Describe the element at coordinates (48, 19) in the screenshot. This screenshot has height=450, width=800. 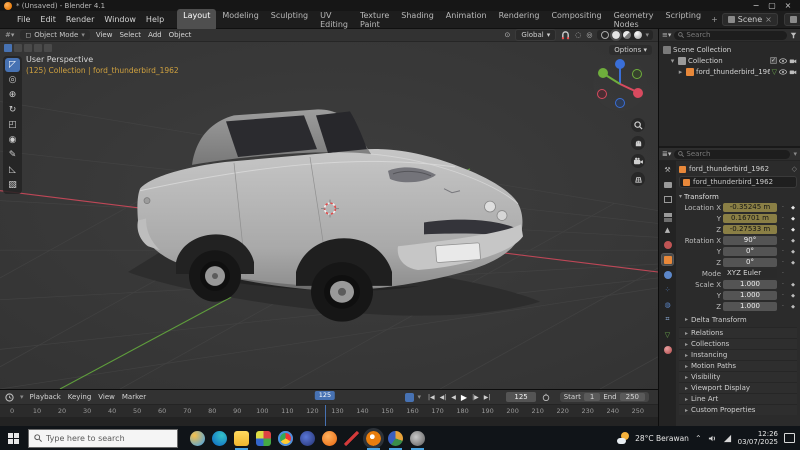
I see `menu-item: Edit` at that location.